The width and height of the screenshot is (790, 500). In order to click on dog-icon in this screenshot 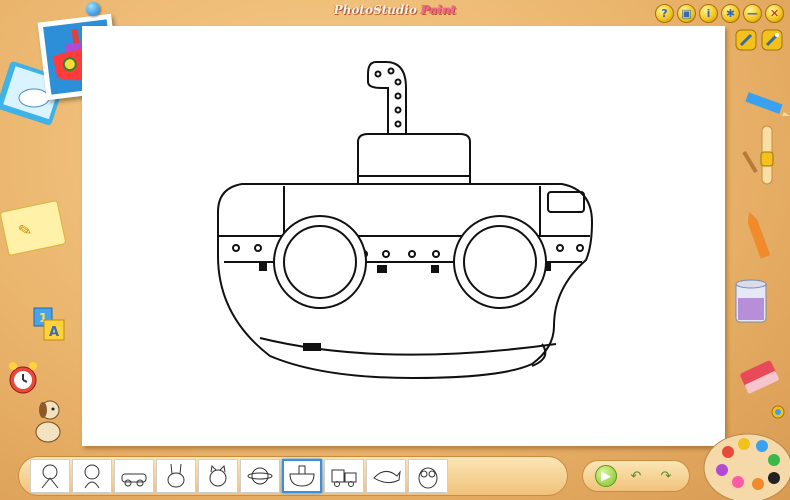, I will do `click(48, 422)`.